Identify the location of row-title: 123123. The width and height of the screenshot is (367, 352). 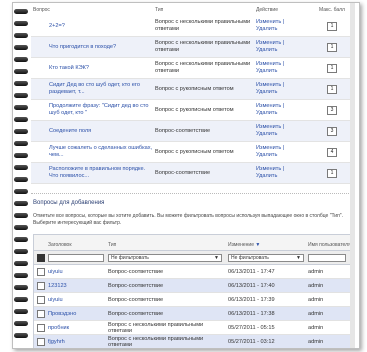
(78, 286).